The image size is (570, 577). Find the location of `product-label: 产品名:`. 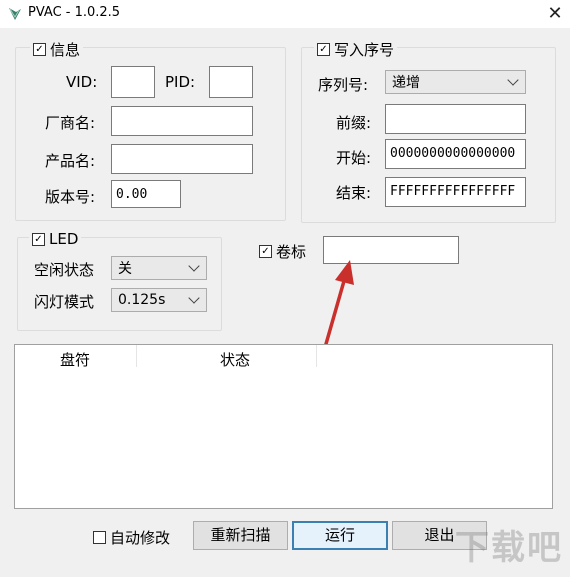

product-label: 产品名: is located at coordinates (70, 161).